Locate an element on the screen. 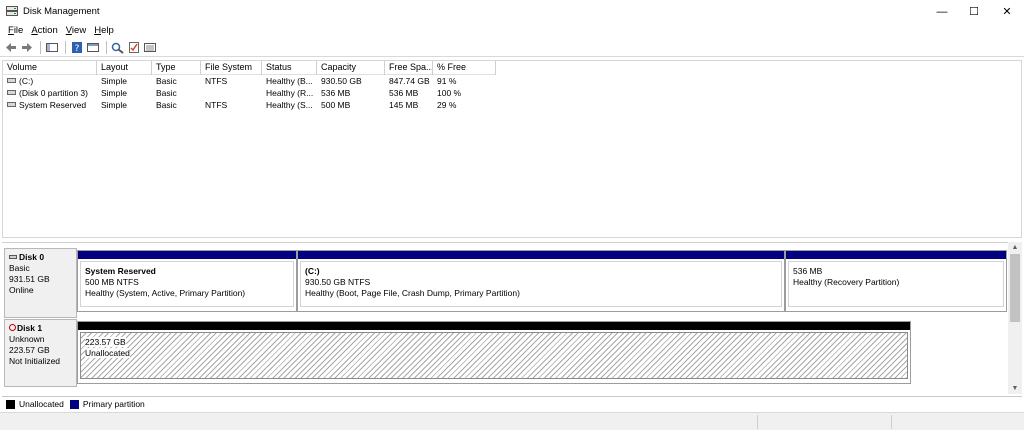 The image size is (1024, 430). scroll-up-arrow-icon: ▲ is located at coordinates (1015, 247).